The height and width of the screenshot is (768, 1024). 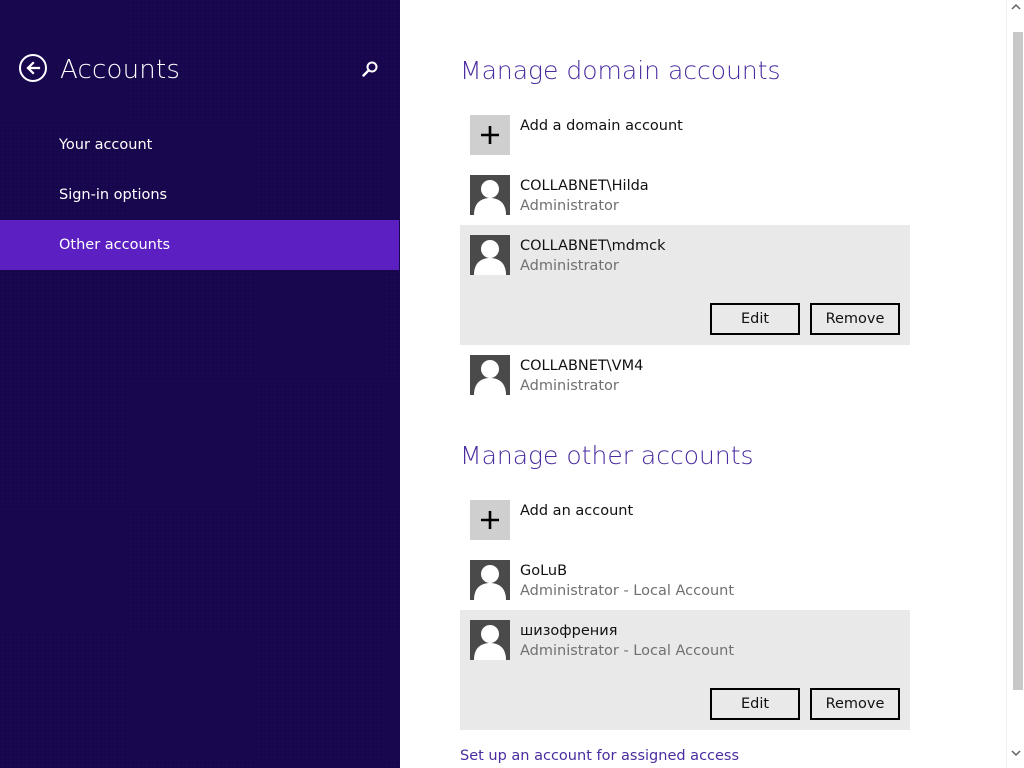 I want to click on domain-accounts-heading: Manage domain accounts, so click(x=620, y=70).